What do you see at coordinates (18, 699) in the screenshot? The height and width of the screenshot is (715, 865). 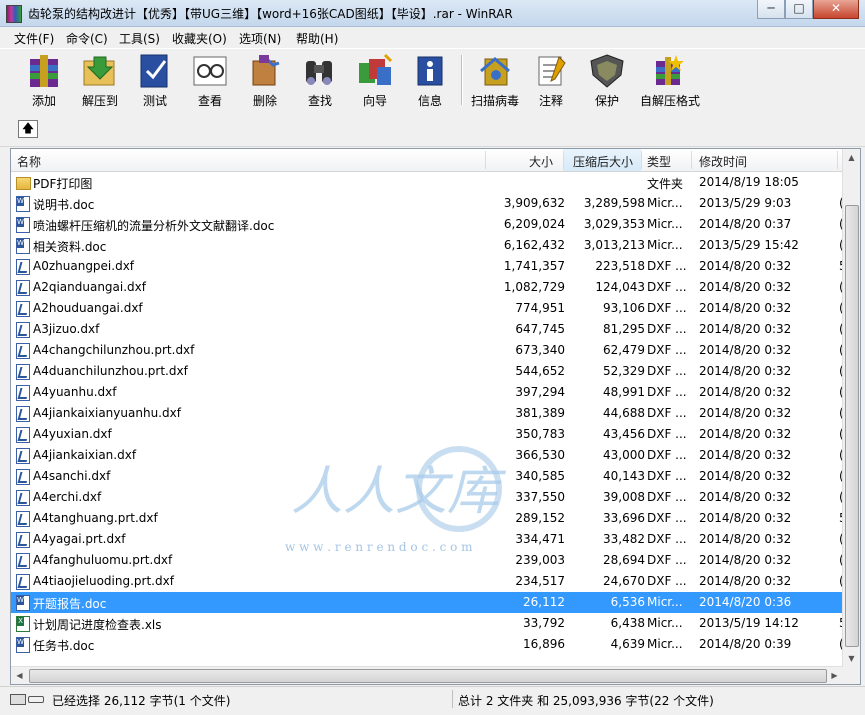 I see `drive-icon` at bounding box center [18, 699].